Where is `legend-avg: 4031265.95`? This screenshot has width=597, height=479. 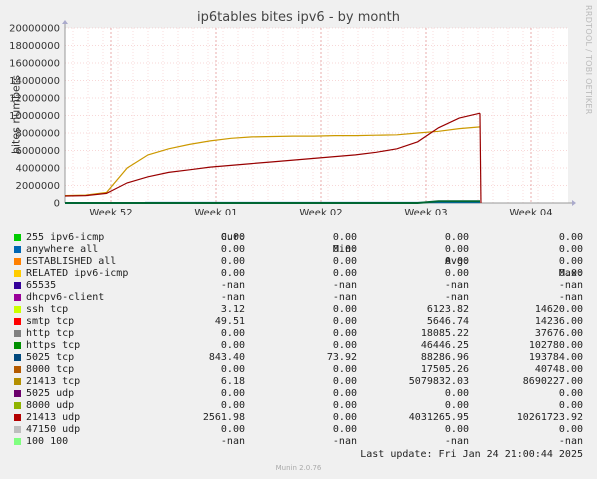
legend-avg: 4031265.95 is located at coordinates (438, 417).